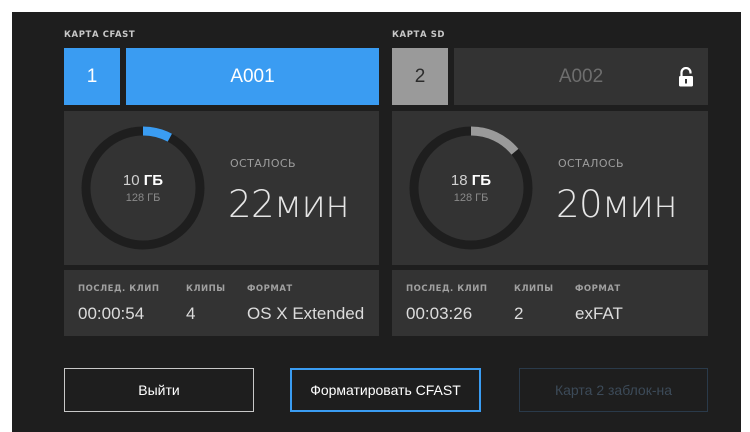 The height and width of the screenshot is (432, 750). Describe the element at coordinates (92, 76) in the screenshot. I see `slot-number: 1` at that location.